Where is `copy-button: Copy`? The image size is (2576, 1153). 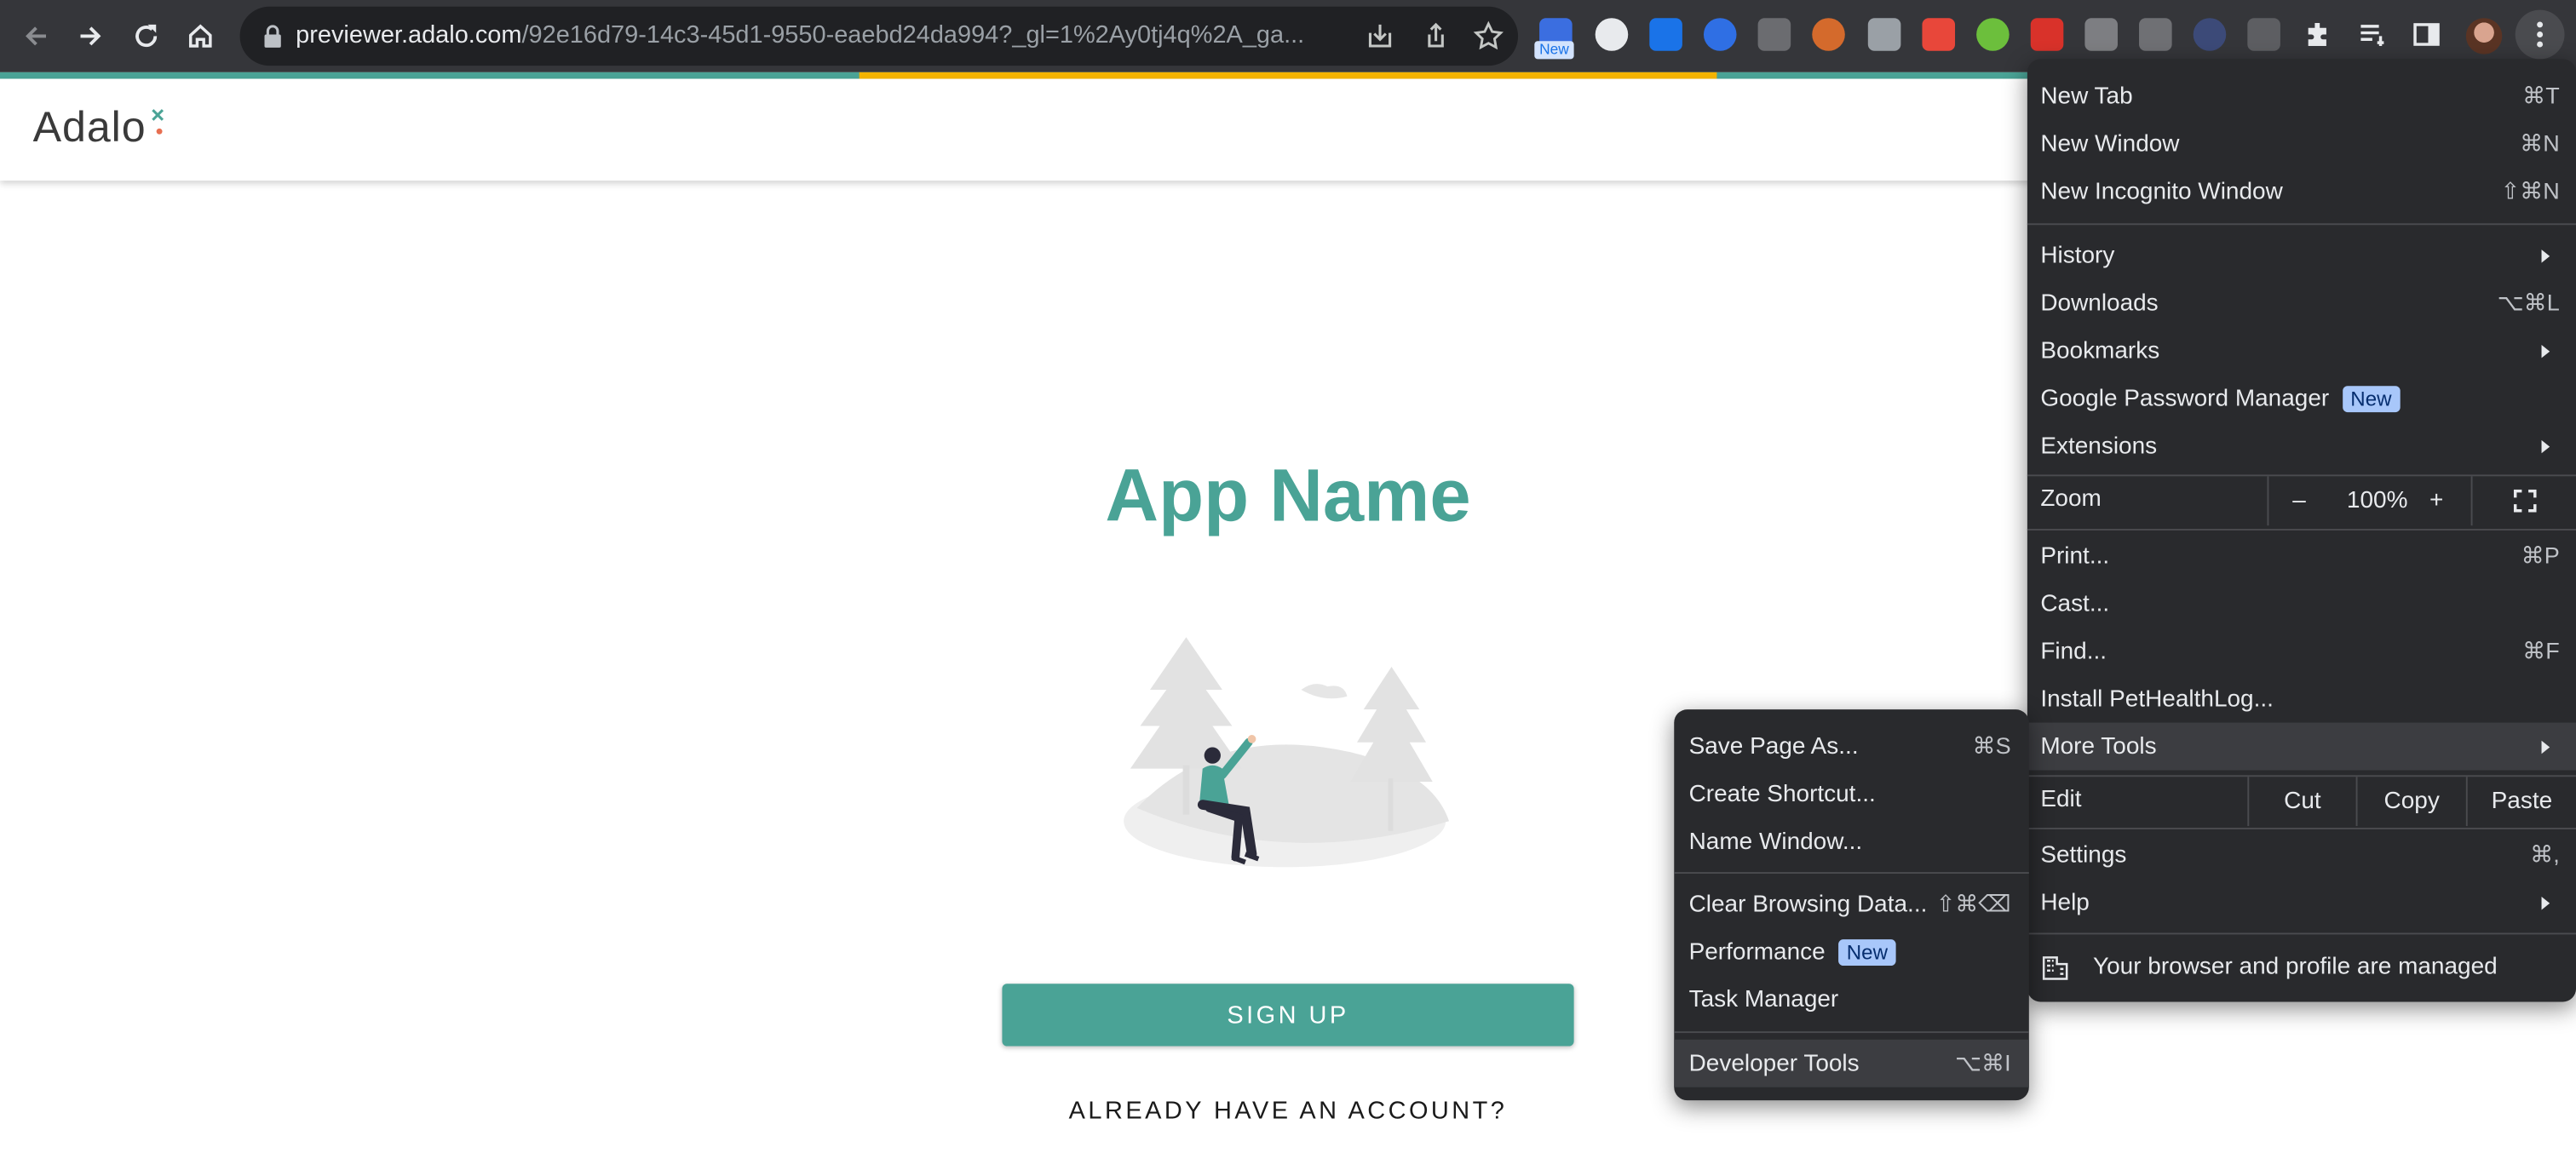
copy-button: Copy is located at coordinates (2410, 802).